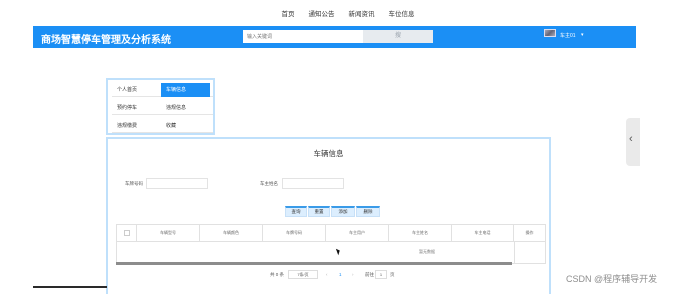 The width and height of the screenshot is (696, 294). What do you see at coordinates (582, 35) in the screenshot?
I see `chevron-down-icon: ▾` at bounding box center [582, 35].